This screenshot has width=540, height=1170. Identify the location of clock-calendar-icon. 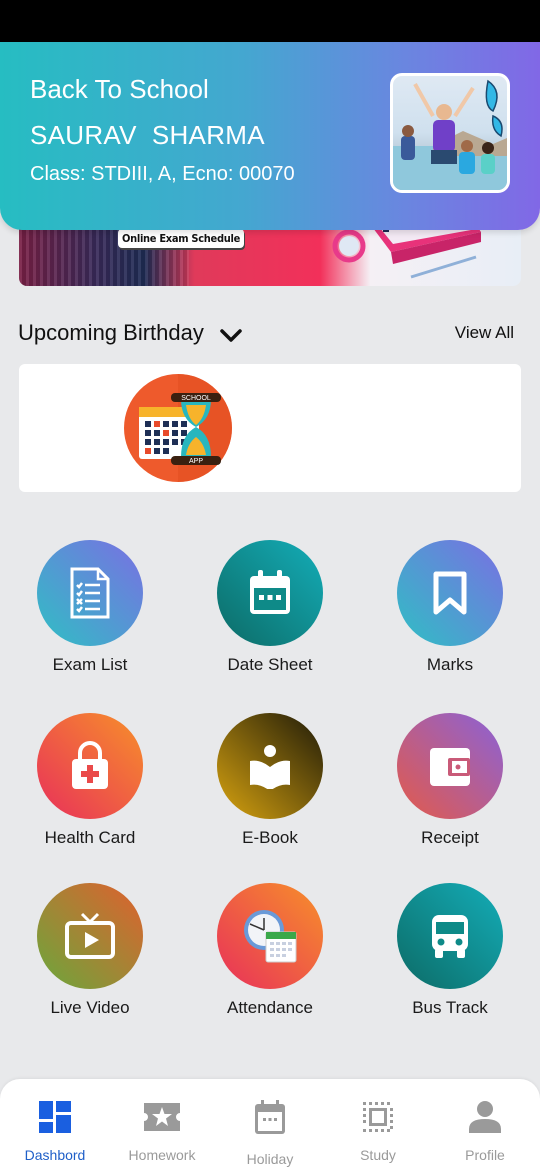
(270, 936).